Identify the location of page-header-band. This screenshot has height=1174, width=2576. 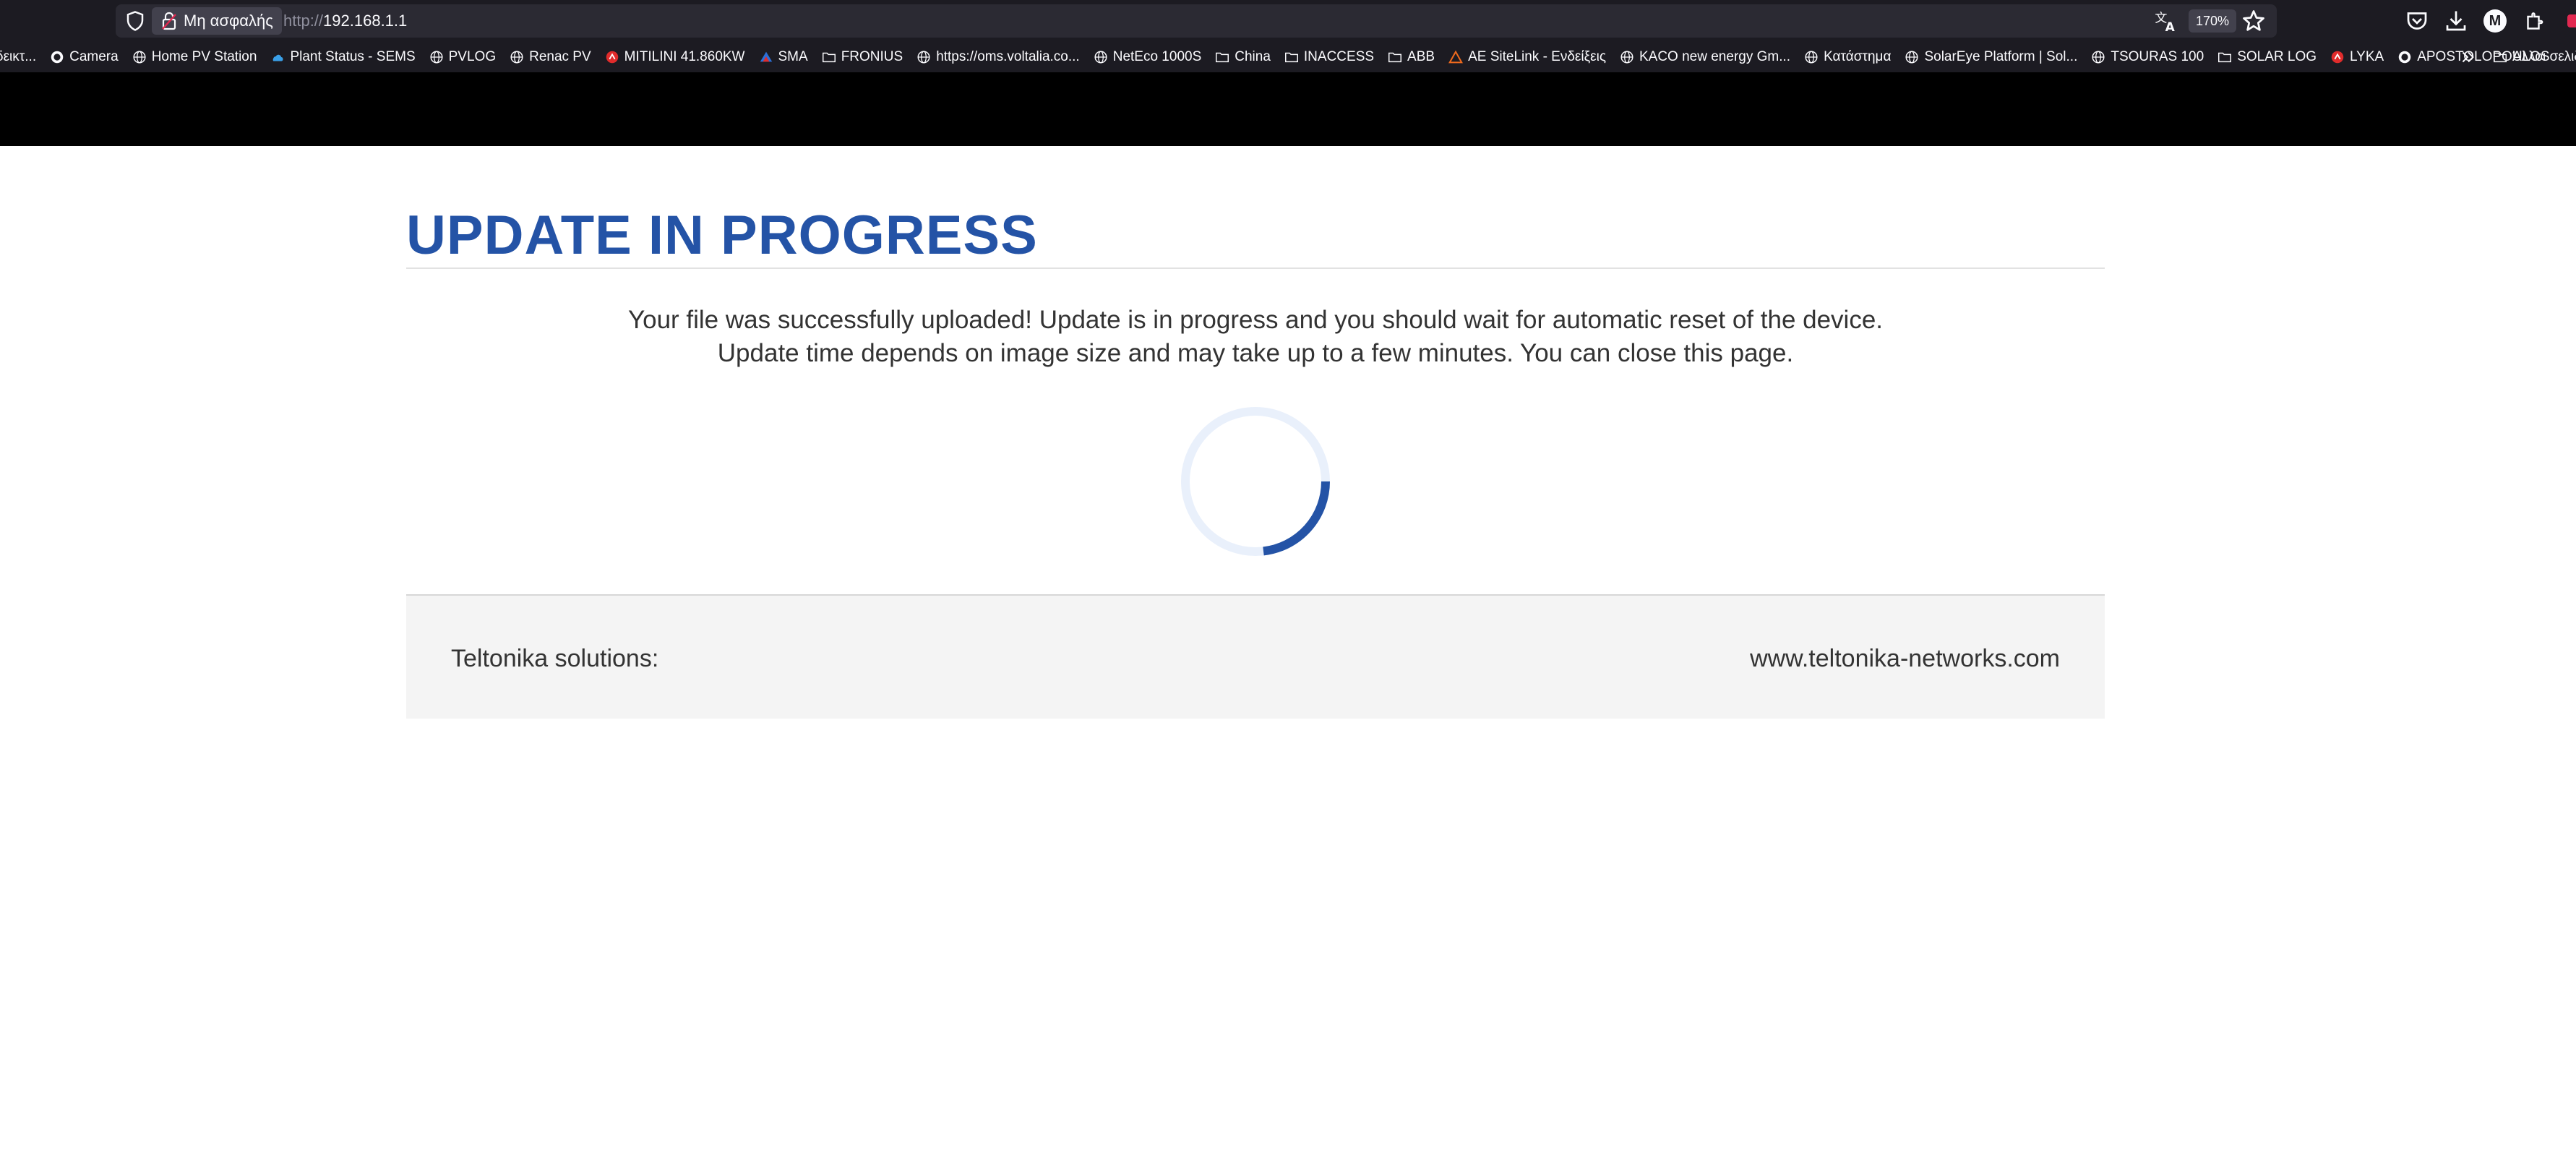
(1288, 109).